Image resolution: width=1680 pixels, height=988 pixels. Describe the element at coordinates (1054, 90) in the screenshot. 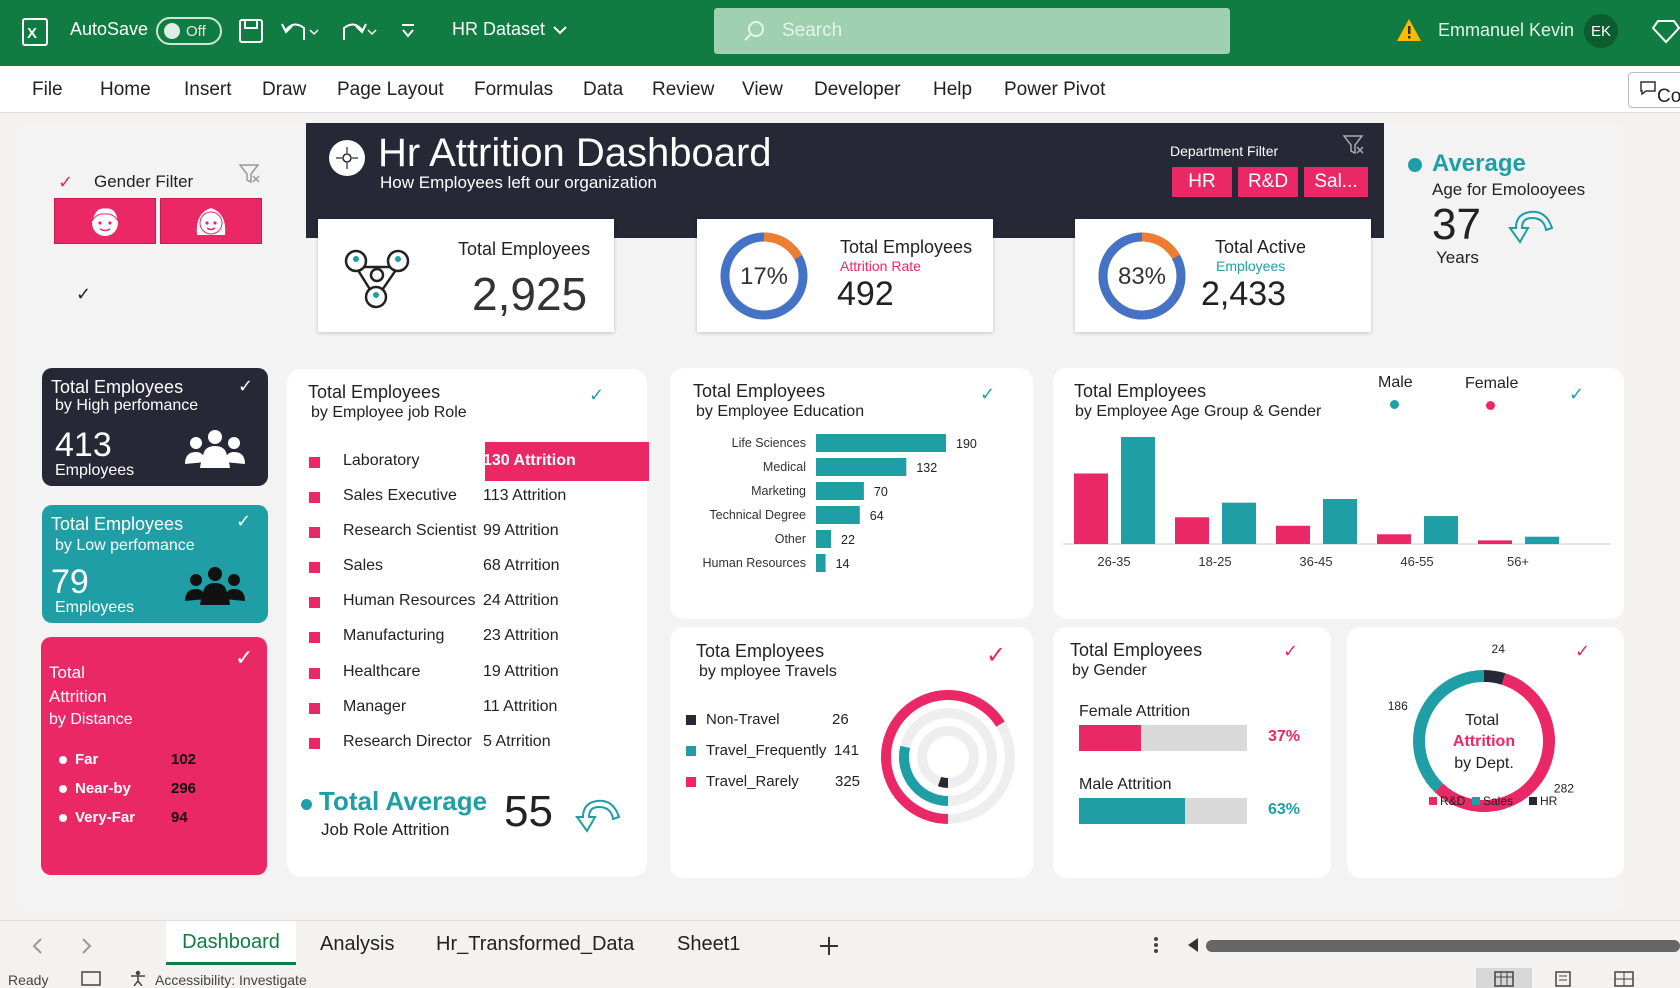

I see `menu-power-pivot: Power Pivot` at that location.